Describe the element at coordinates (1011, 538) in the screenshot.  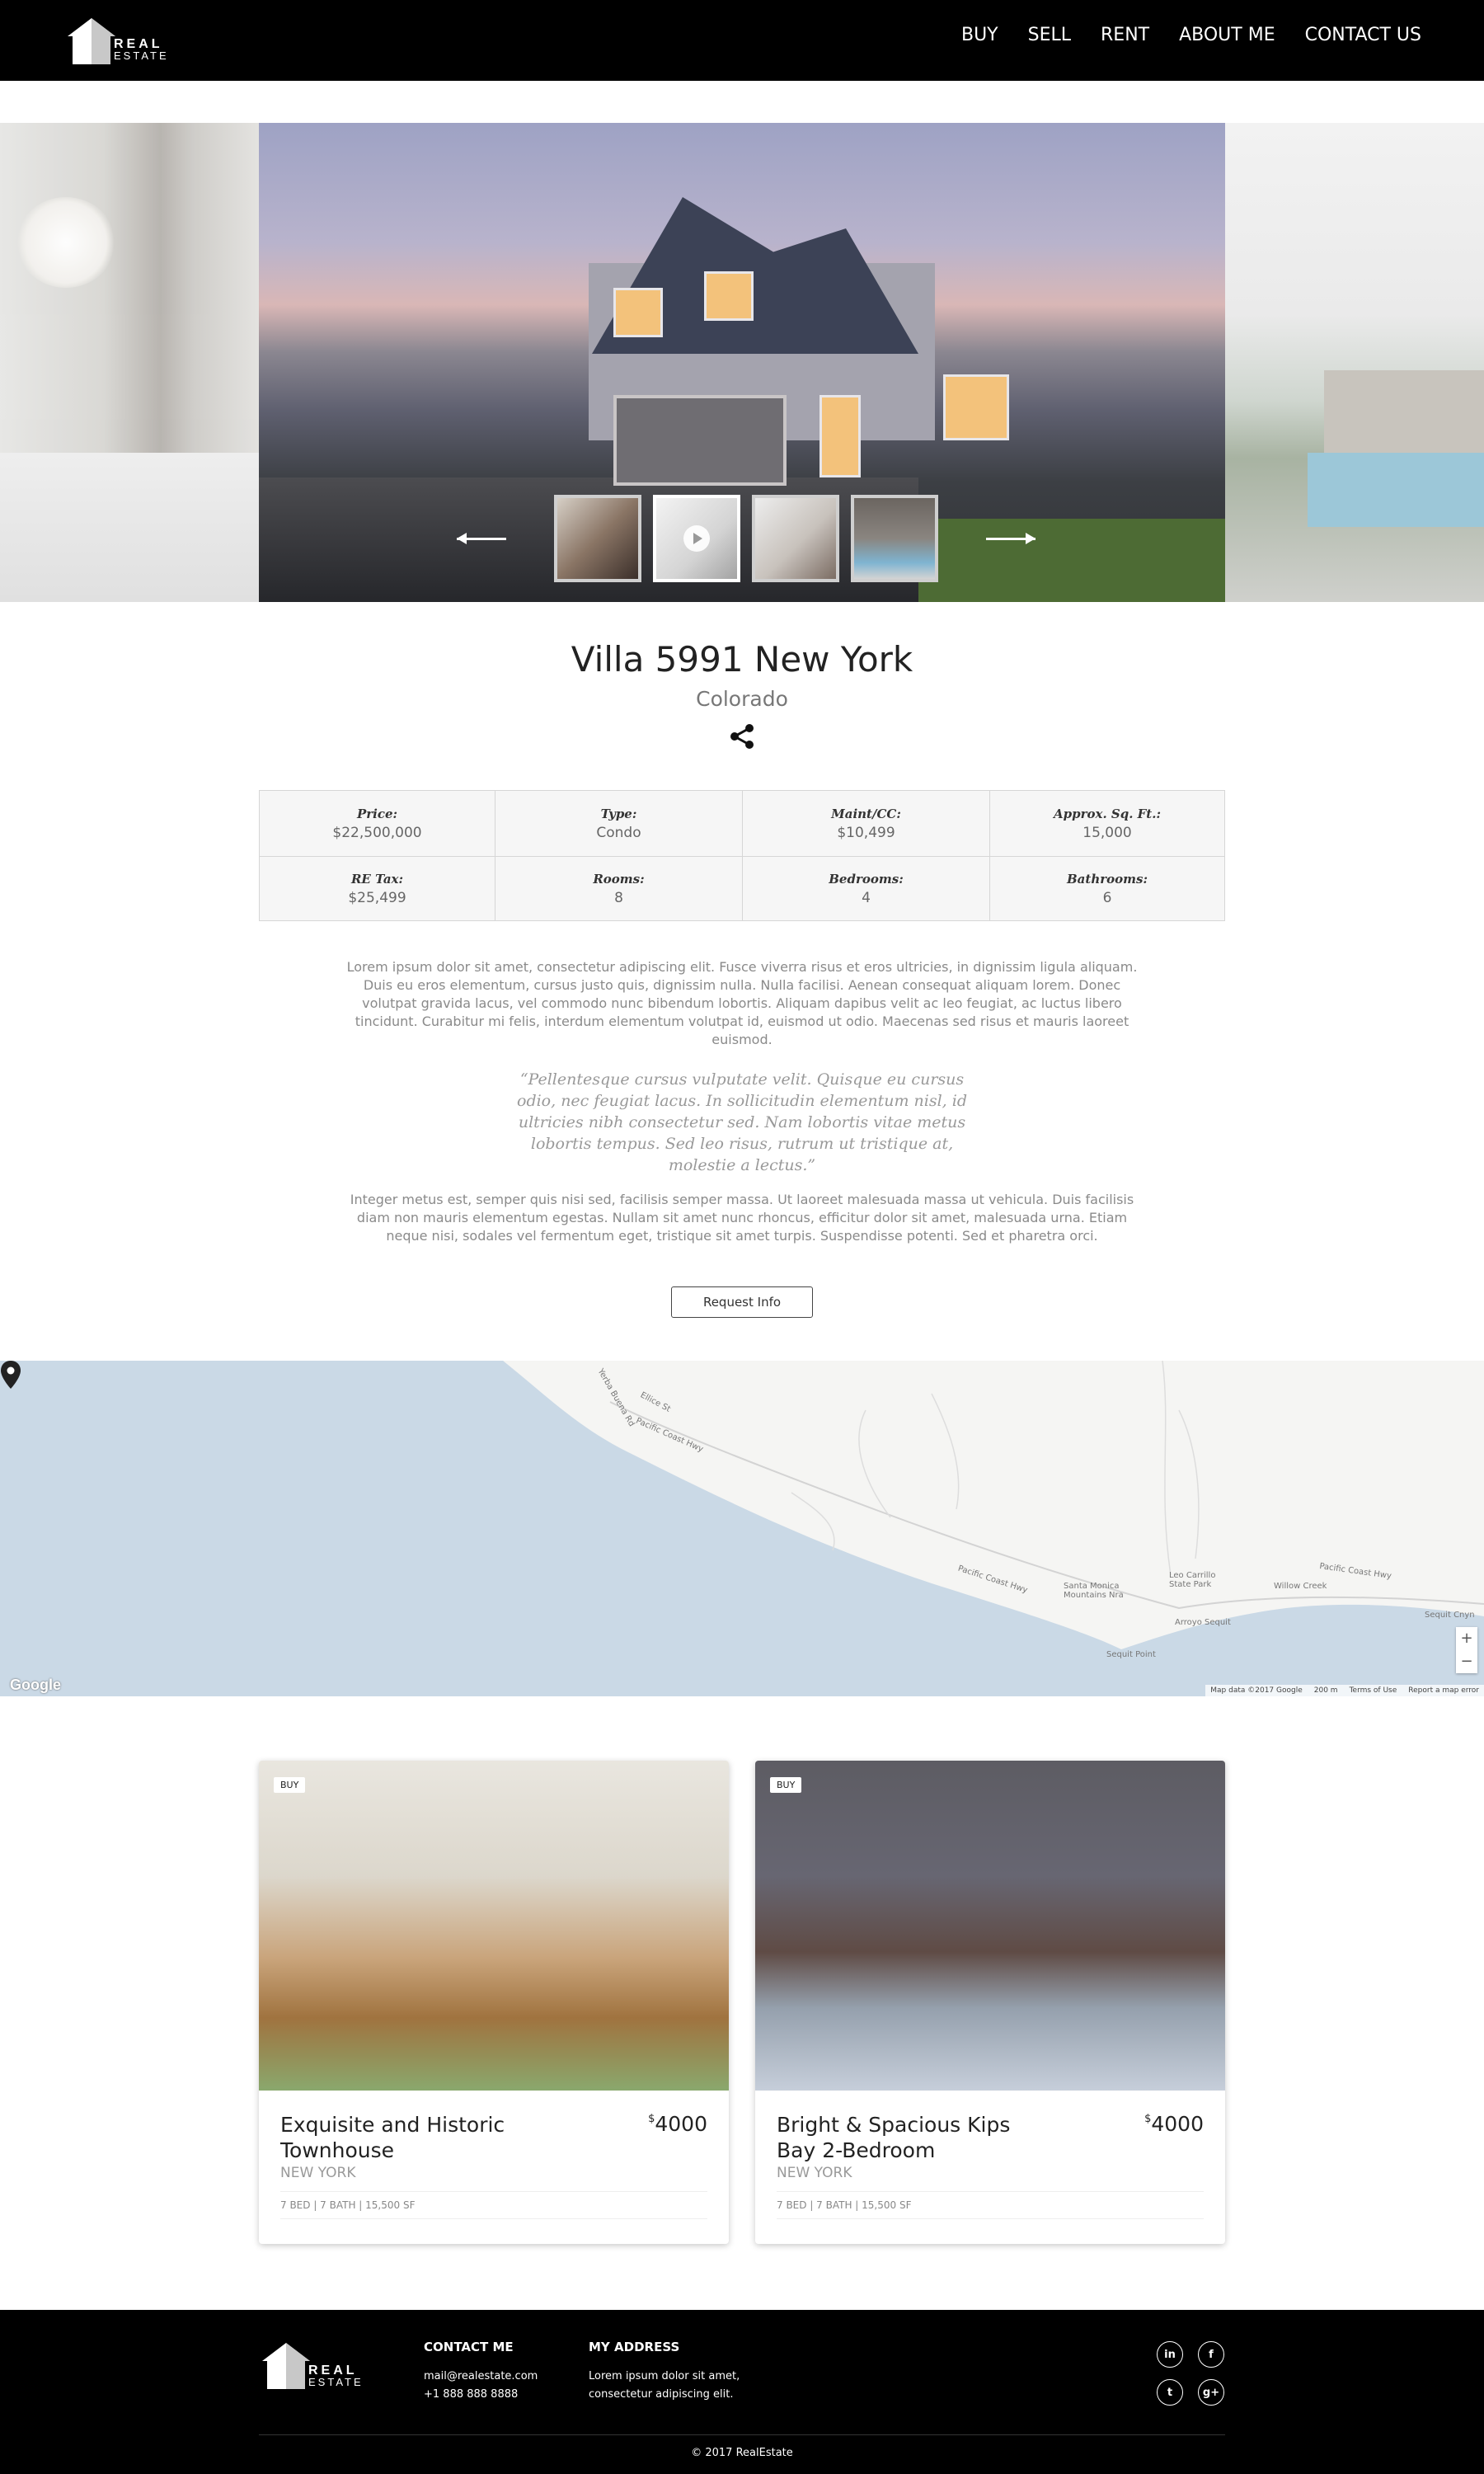
I see `next-arrow-icon` at that location.